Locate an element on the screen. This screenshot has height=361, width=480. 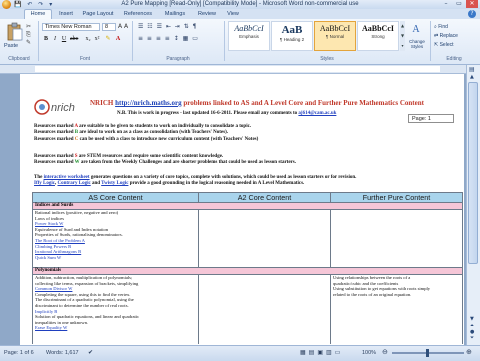
section-row: Polynomials is located at coordinates (247, 271).